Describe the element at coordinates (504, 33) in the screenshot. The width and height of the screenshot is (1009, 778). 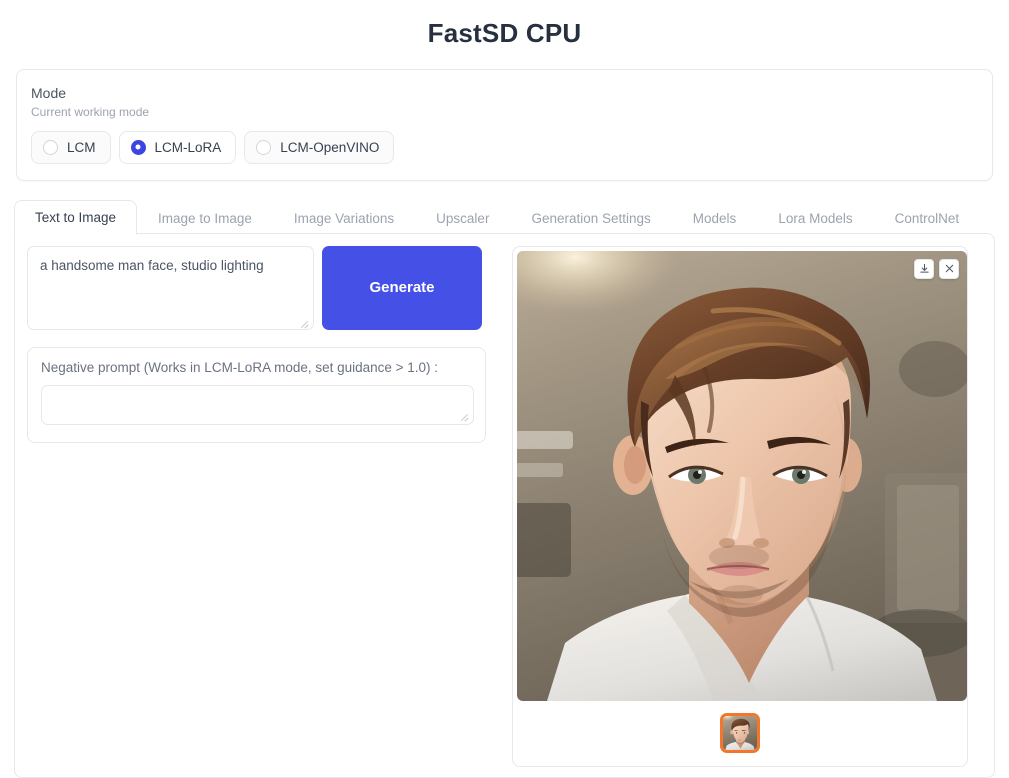
I see `page-title: FastSD CPU` at that location.